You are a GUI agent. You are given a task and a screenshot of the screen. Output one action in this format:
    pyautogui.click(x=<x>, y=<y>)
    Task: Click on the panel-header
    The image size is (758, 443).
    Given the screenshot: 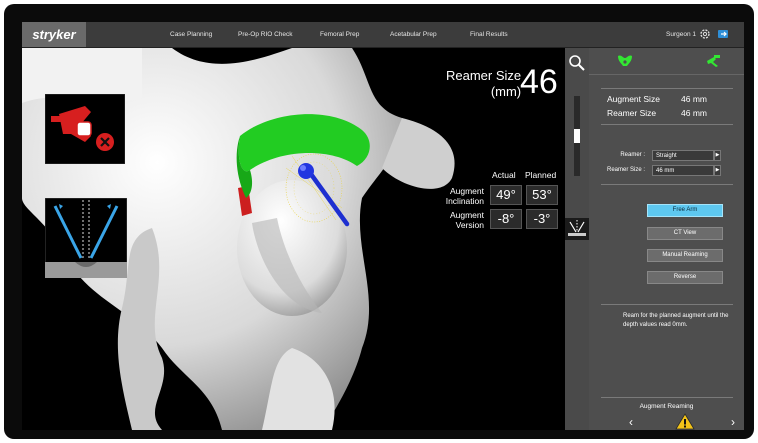 What is the action you would take?
    pyautogui.click(x=666, y=61)
    